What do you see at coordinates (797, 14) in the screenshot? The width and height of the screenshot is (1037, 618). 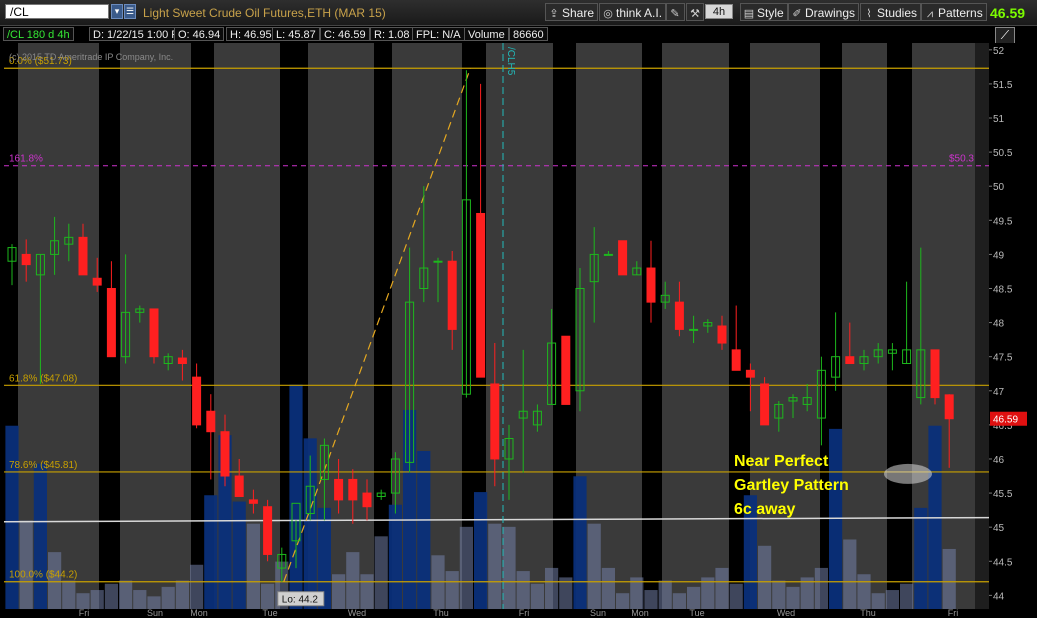 I see `drawings-icon: ✐` at bounding box center [797, 14].